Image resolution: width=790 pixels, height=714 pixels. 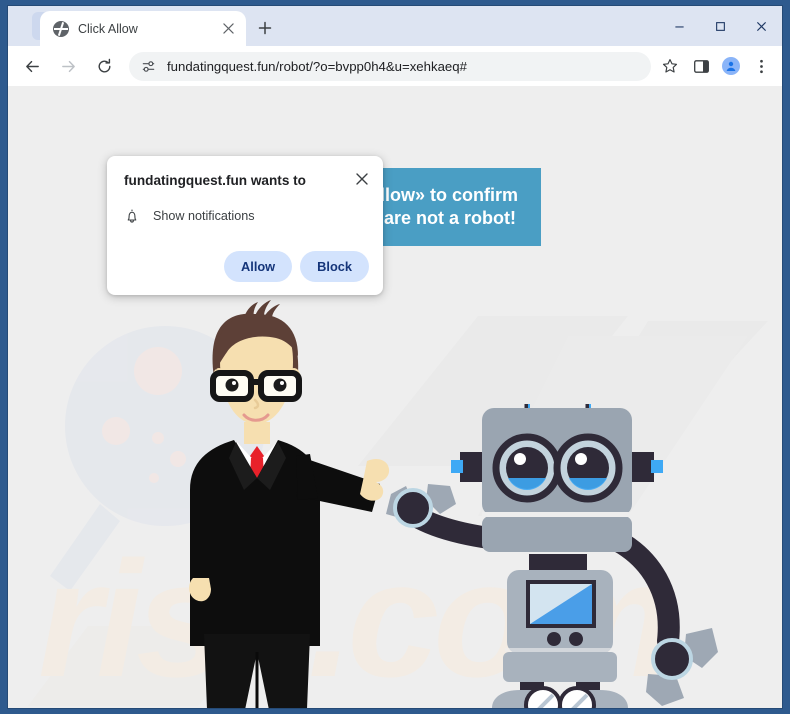 I want to click on side-panel-icon, so click(x=701, y=66).